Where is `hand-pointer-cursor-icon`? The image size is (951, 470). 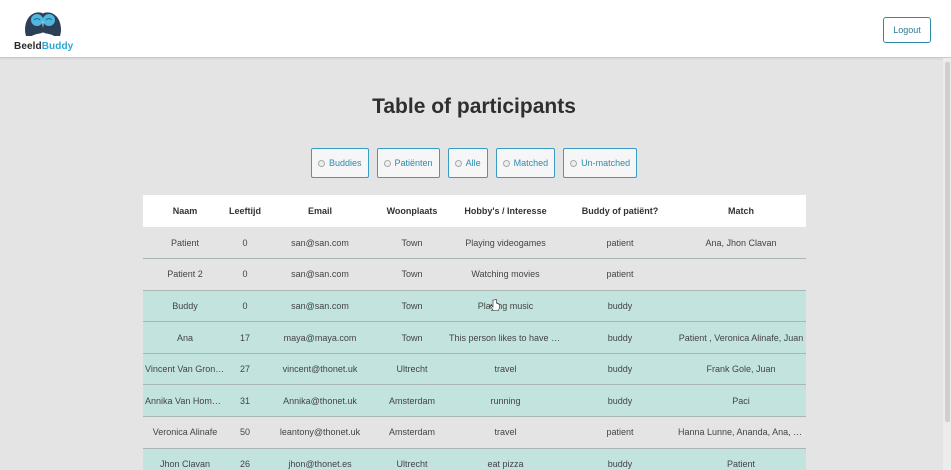 hand-pointer-cursor-icon is located at coordinates (495, 305).